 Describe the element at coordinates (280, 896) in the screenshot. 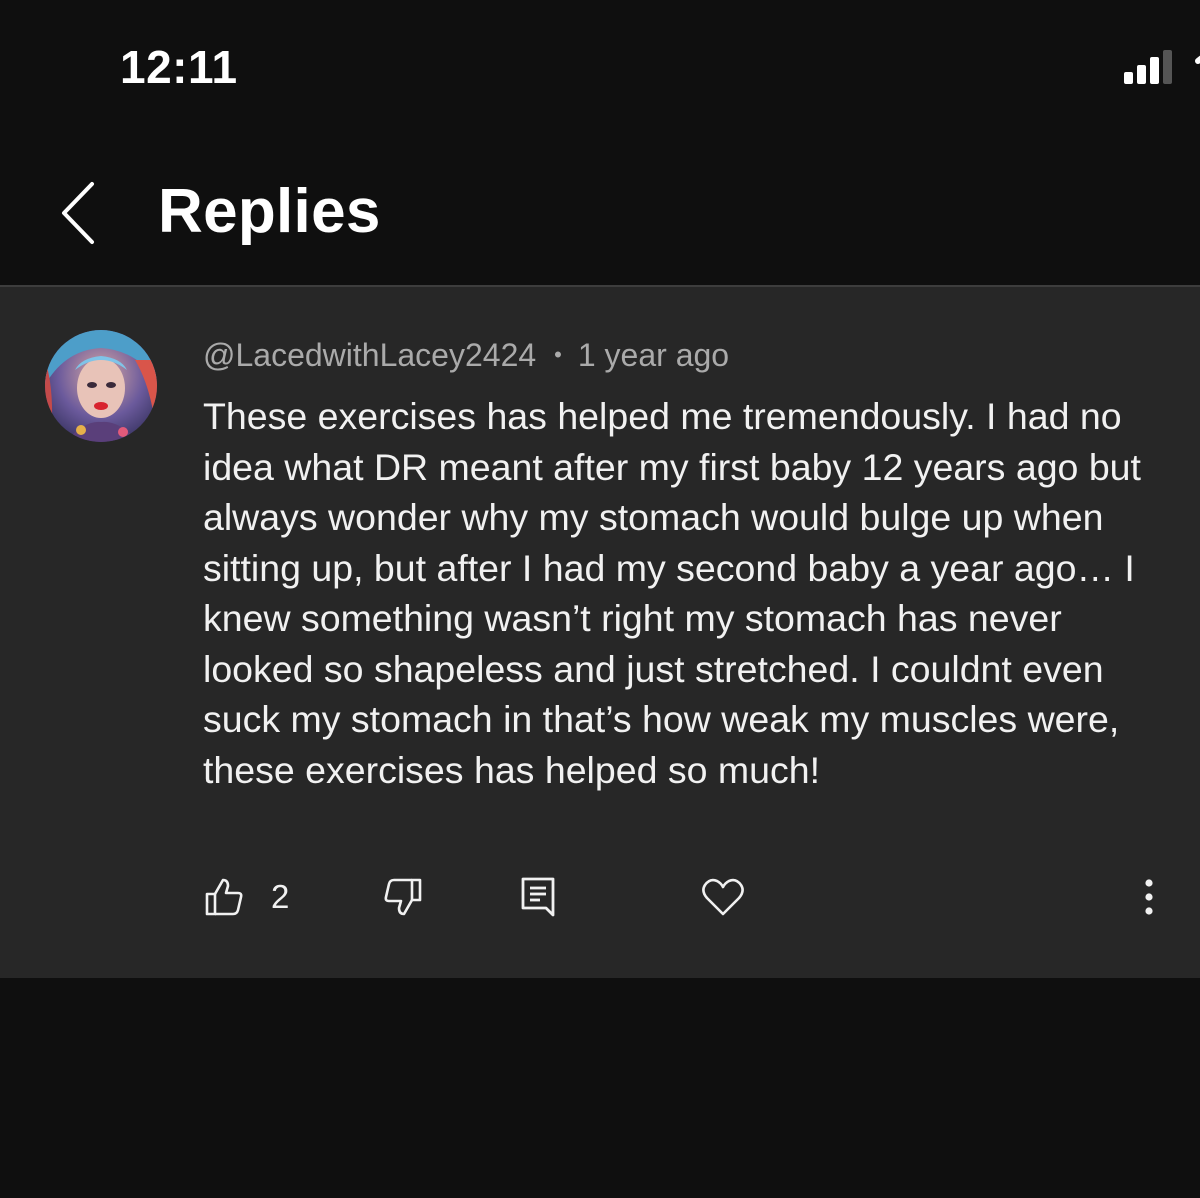

I see `like-count: 2` at that location.